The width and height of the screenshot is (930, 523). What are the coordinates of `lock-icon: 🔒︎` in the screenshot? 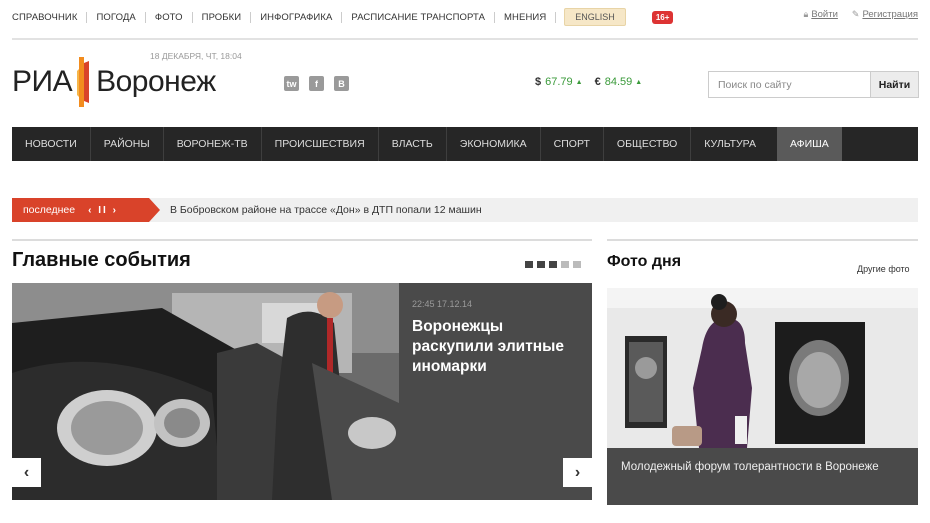 It's located at (806, 14).